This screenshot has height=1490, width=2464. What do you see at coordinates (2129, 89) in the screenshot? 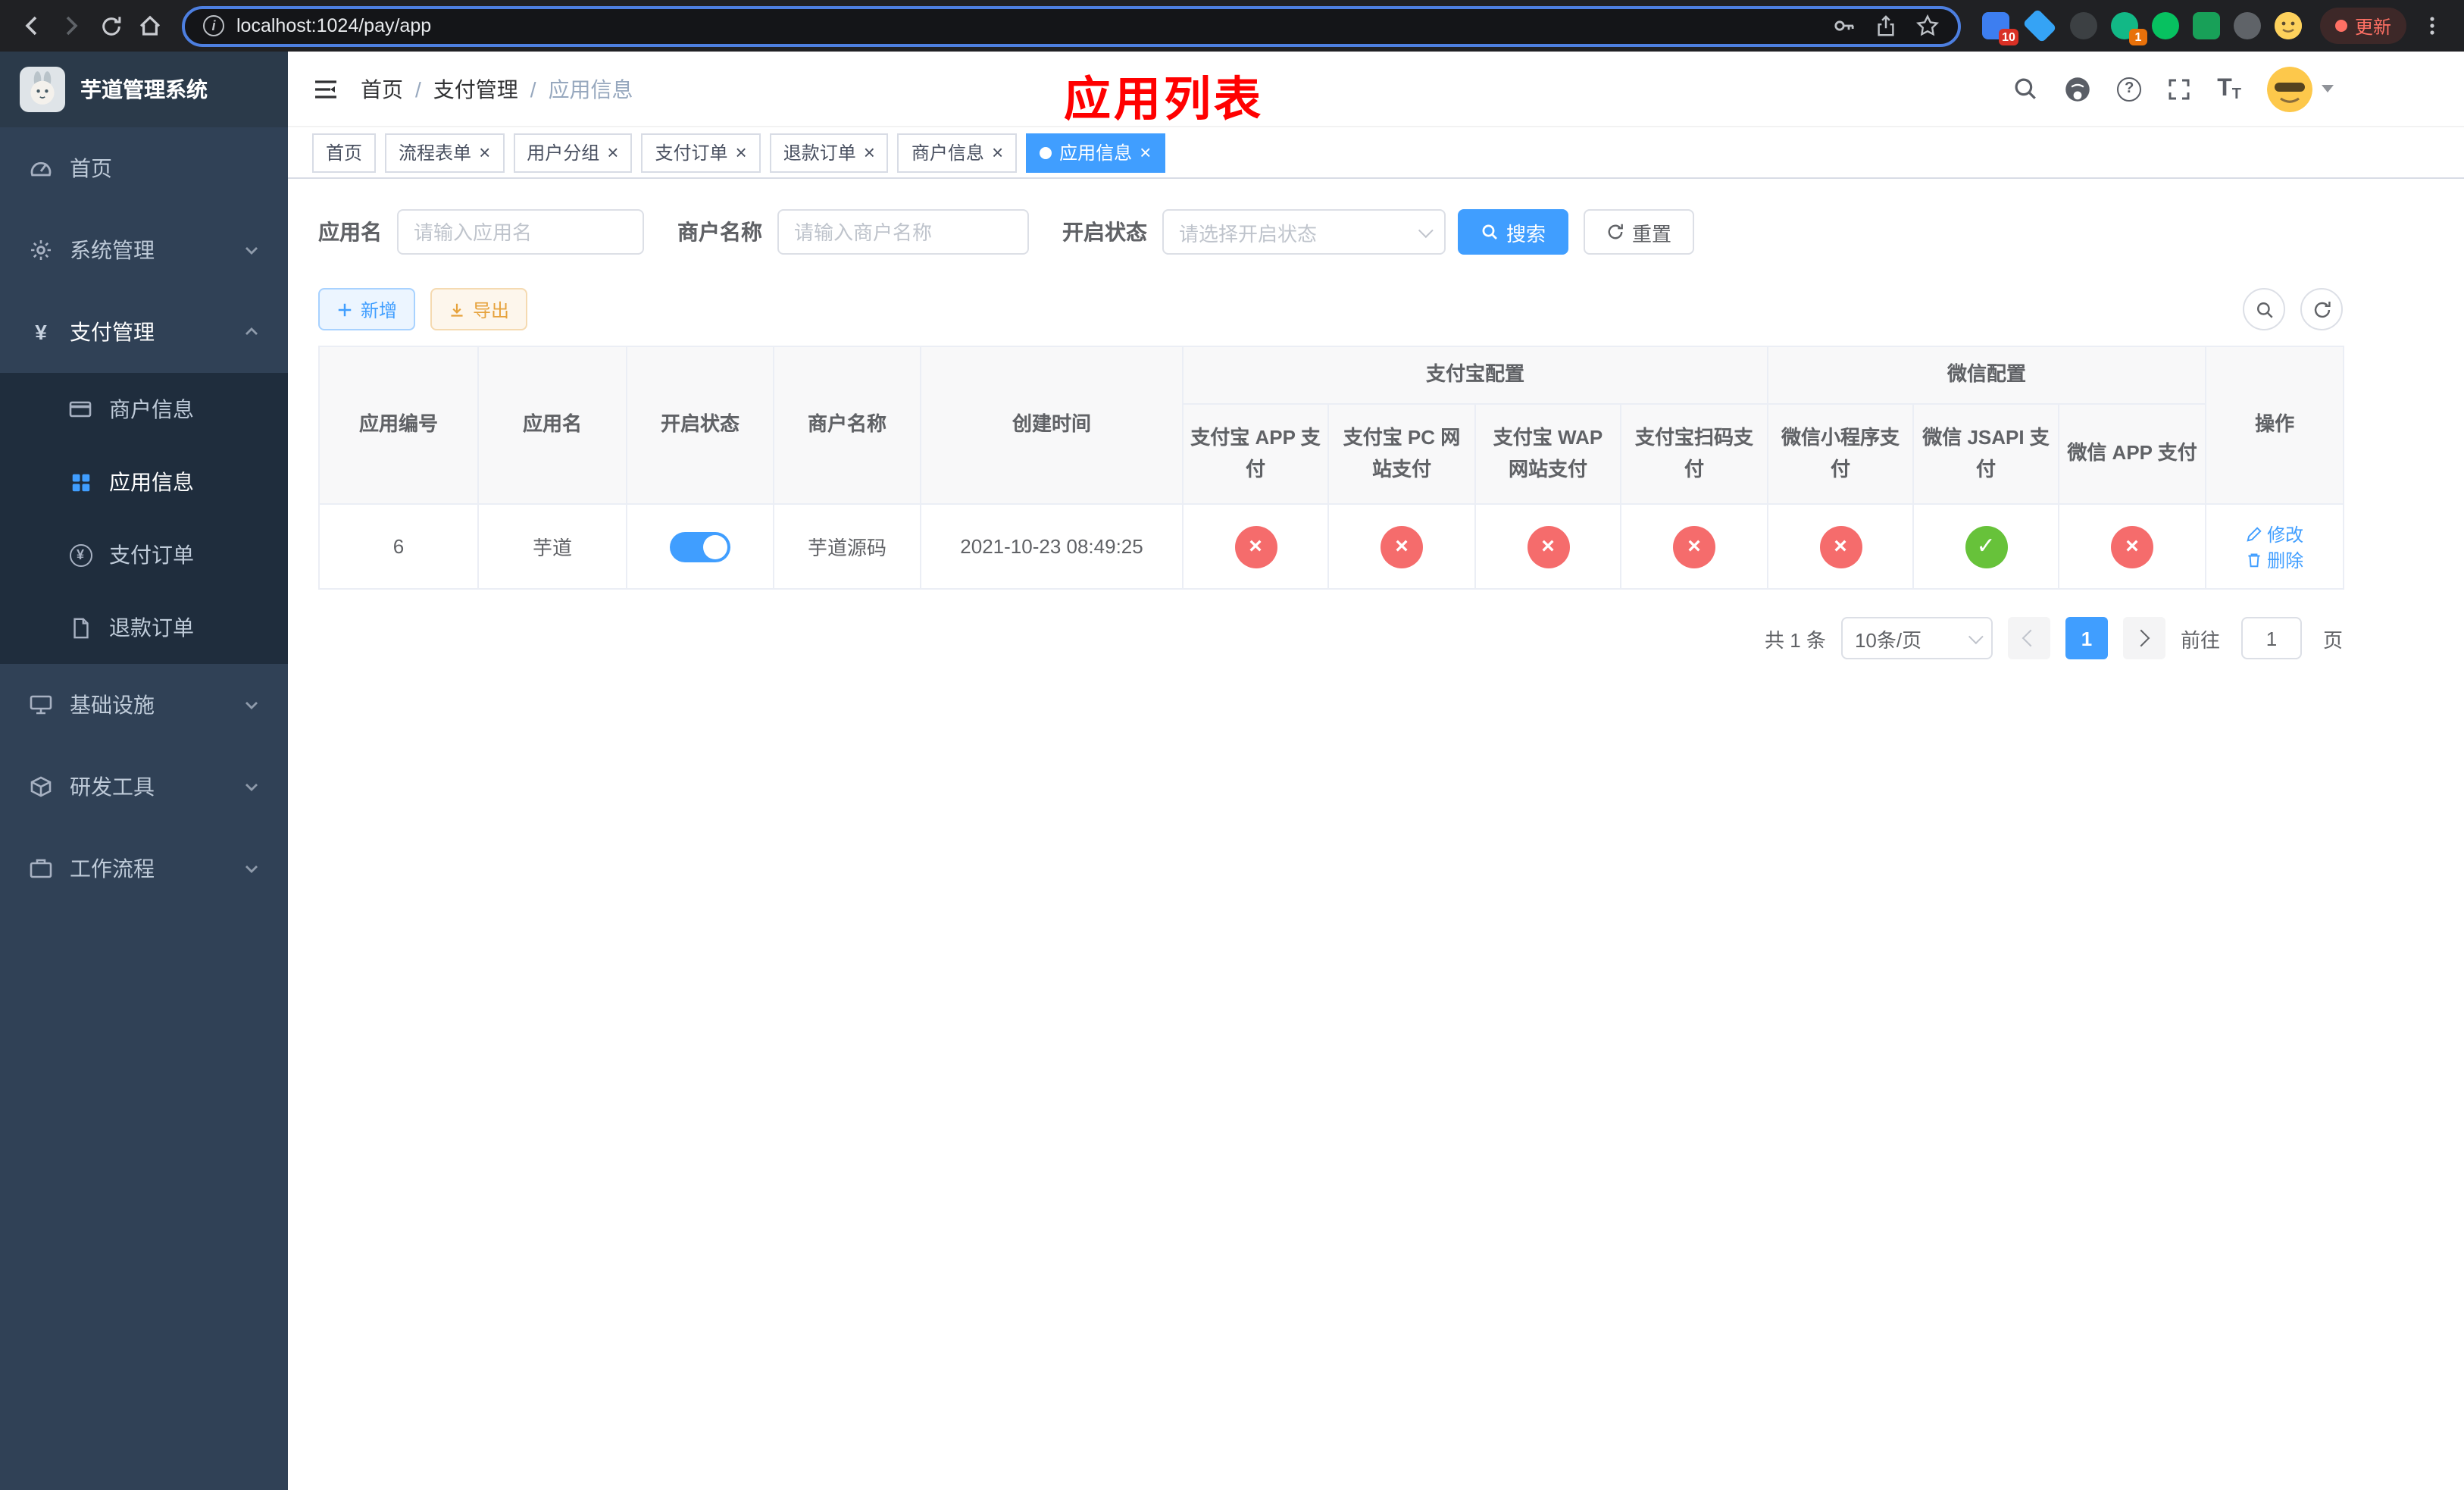
I see `help-button: ?` at bounding box center [2129, 89].